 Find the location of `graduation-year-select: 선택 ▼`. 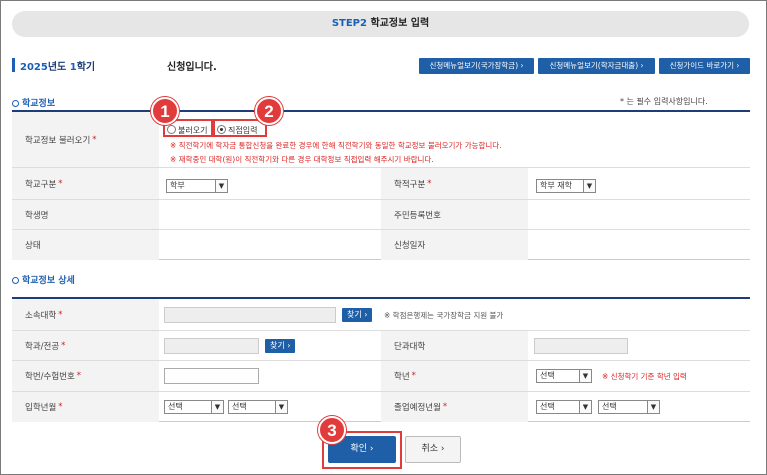

graduation-year-select: 선택 ▼ is located at coordinates (564, 407).